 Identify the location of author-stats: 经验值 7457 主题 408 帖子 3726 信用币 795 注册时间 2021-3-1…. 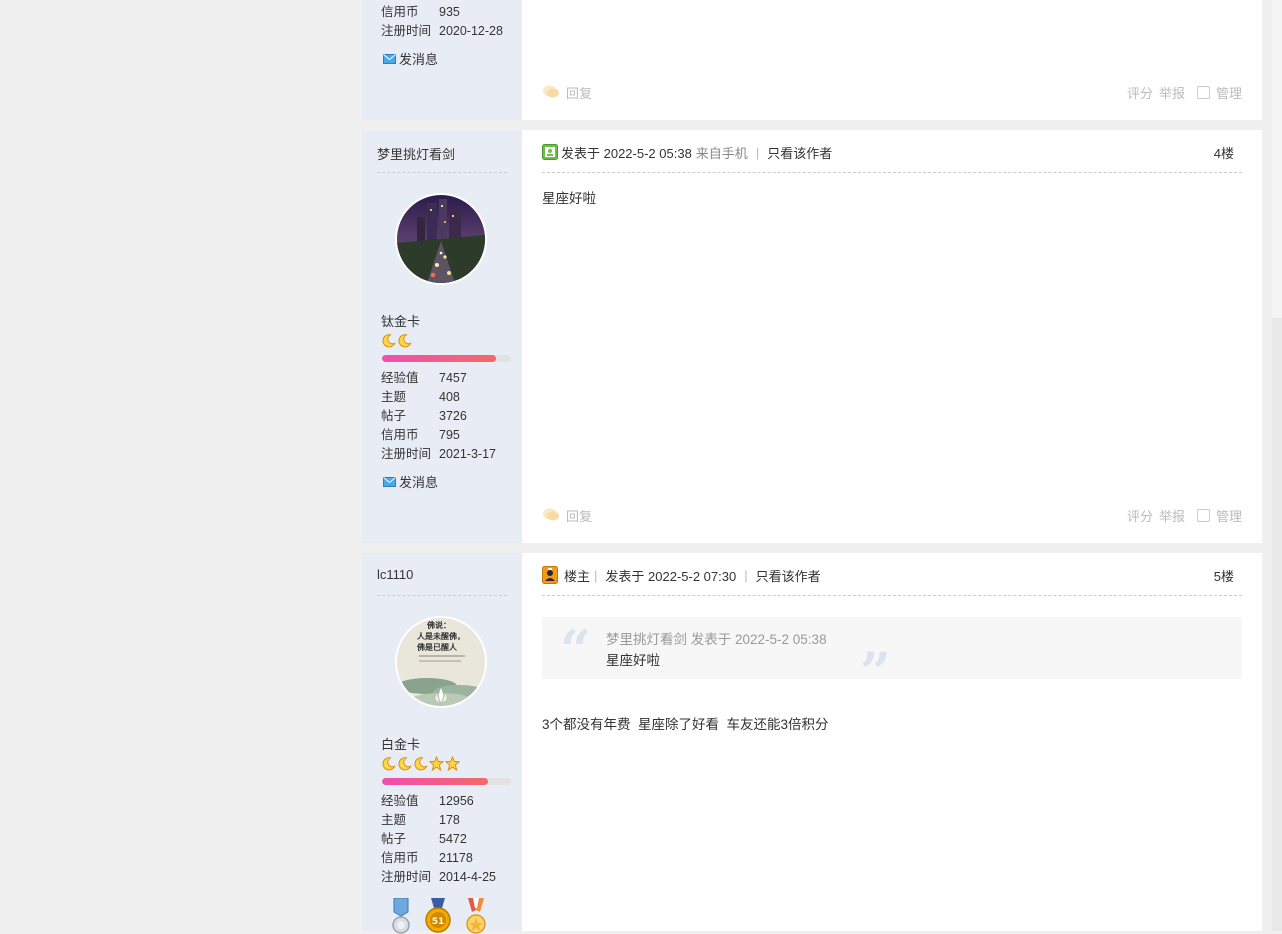
(438, 416).